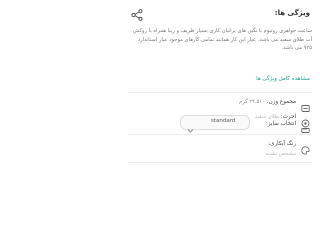 Image resolution: width=320 pixels, height=240 pixels. What do you see at coordinates (280, 124) in the screenshot?
I see `size-label: انتخاب سایز:` at bounding box center [280, 124].